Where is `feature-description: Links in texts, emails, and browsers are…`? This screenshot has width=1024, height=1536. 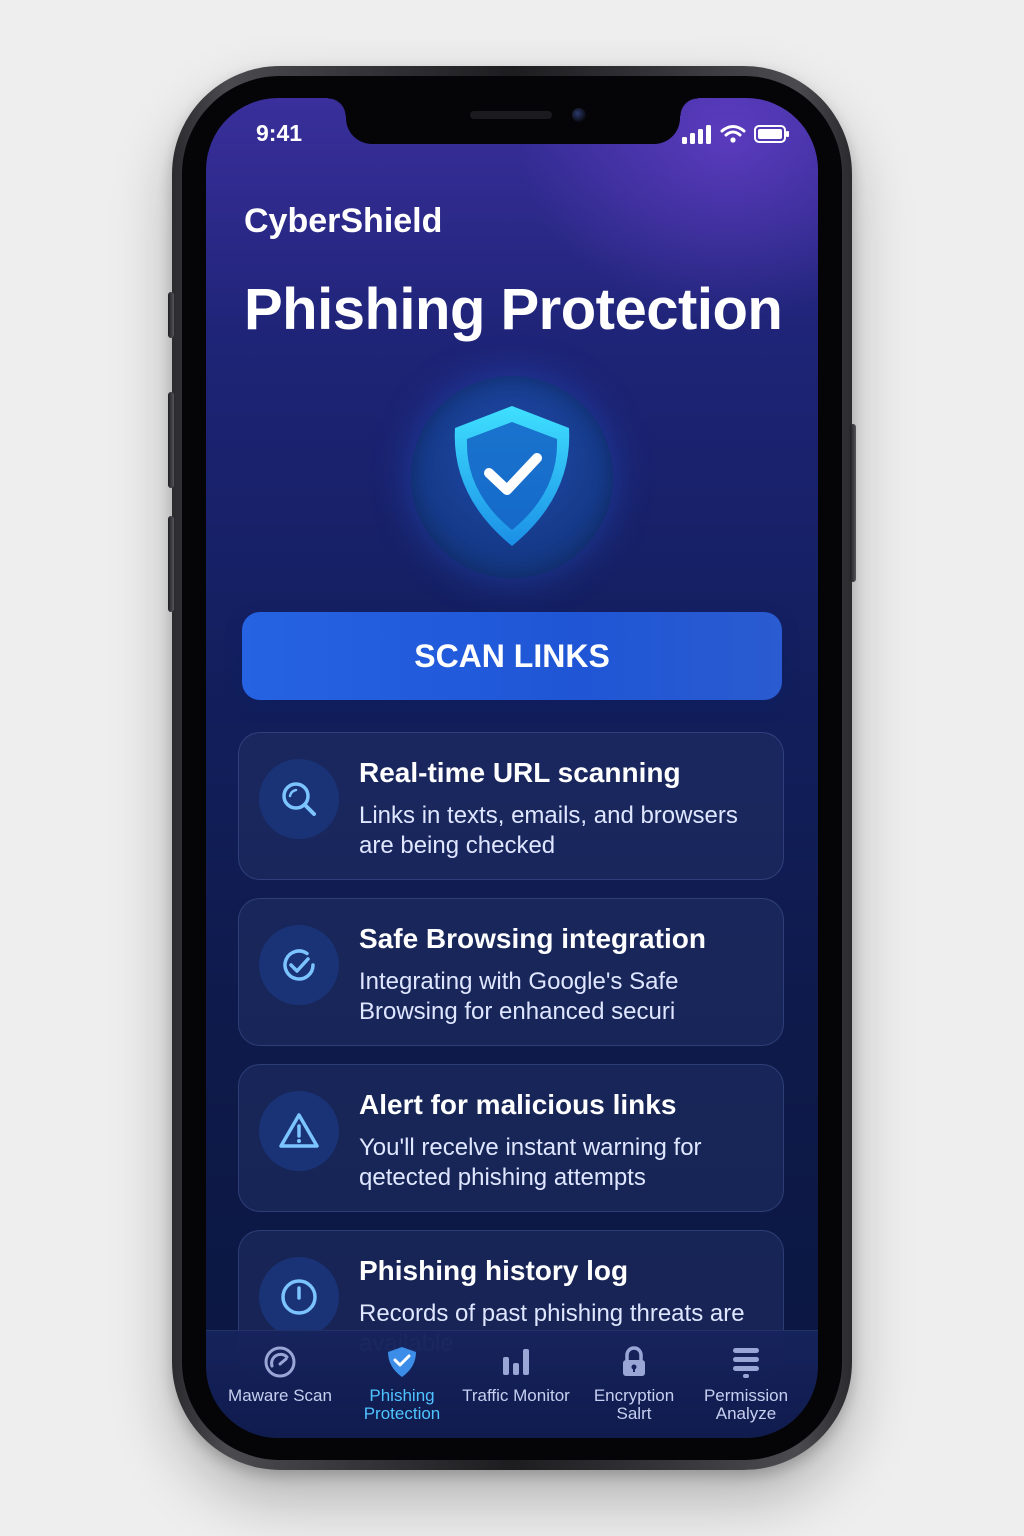 feature-description: Links in texts, emails, and browsers are… is located at coordinates (548, 830).